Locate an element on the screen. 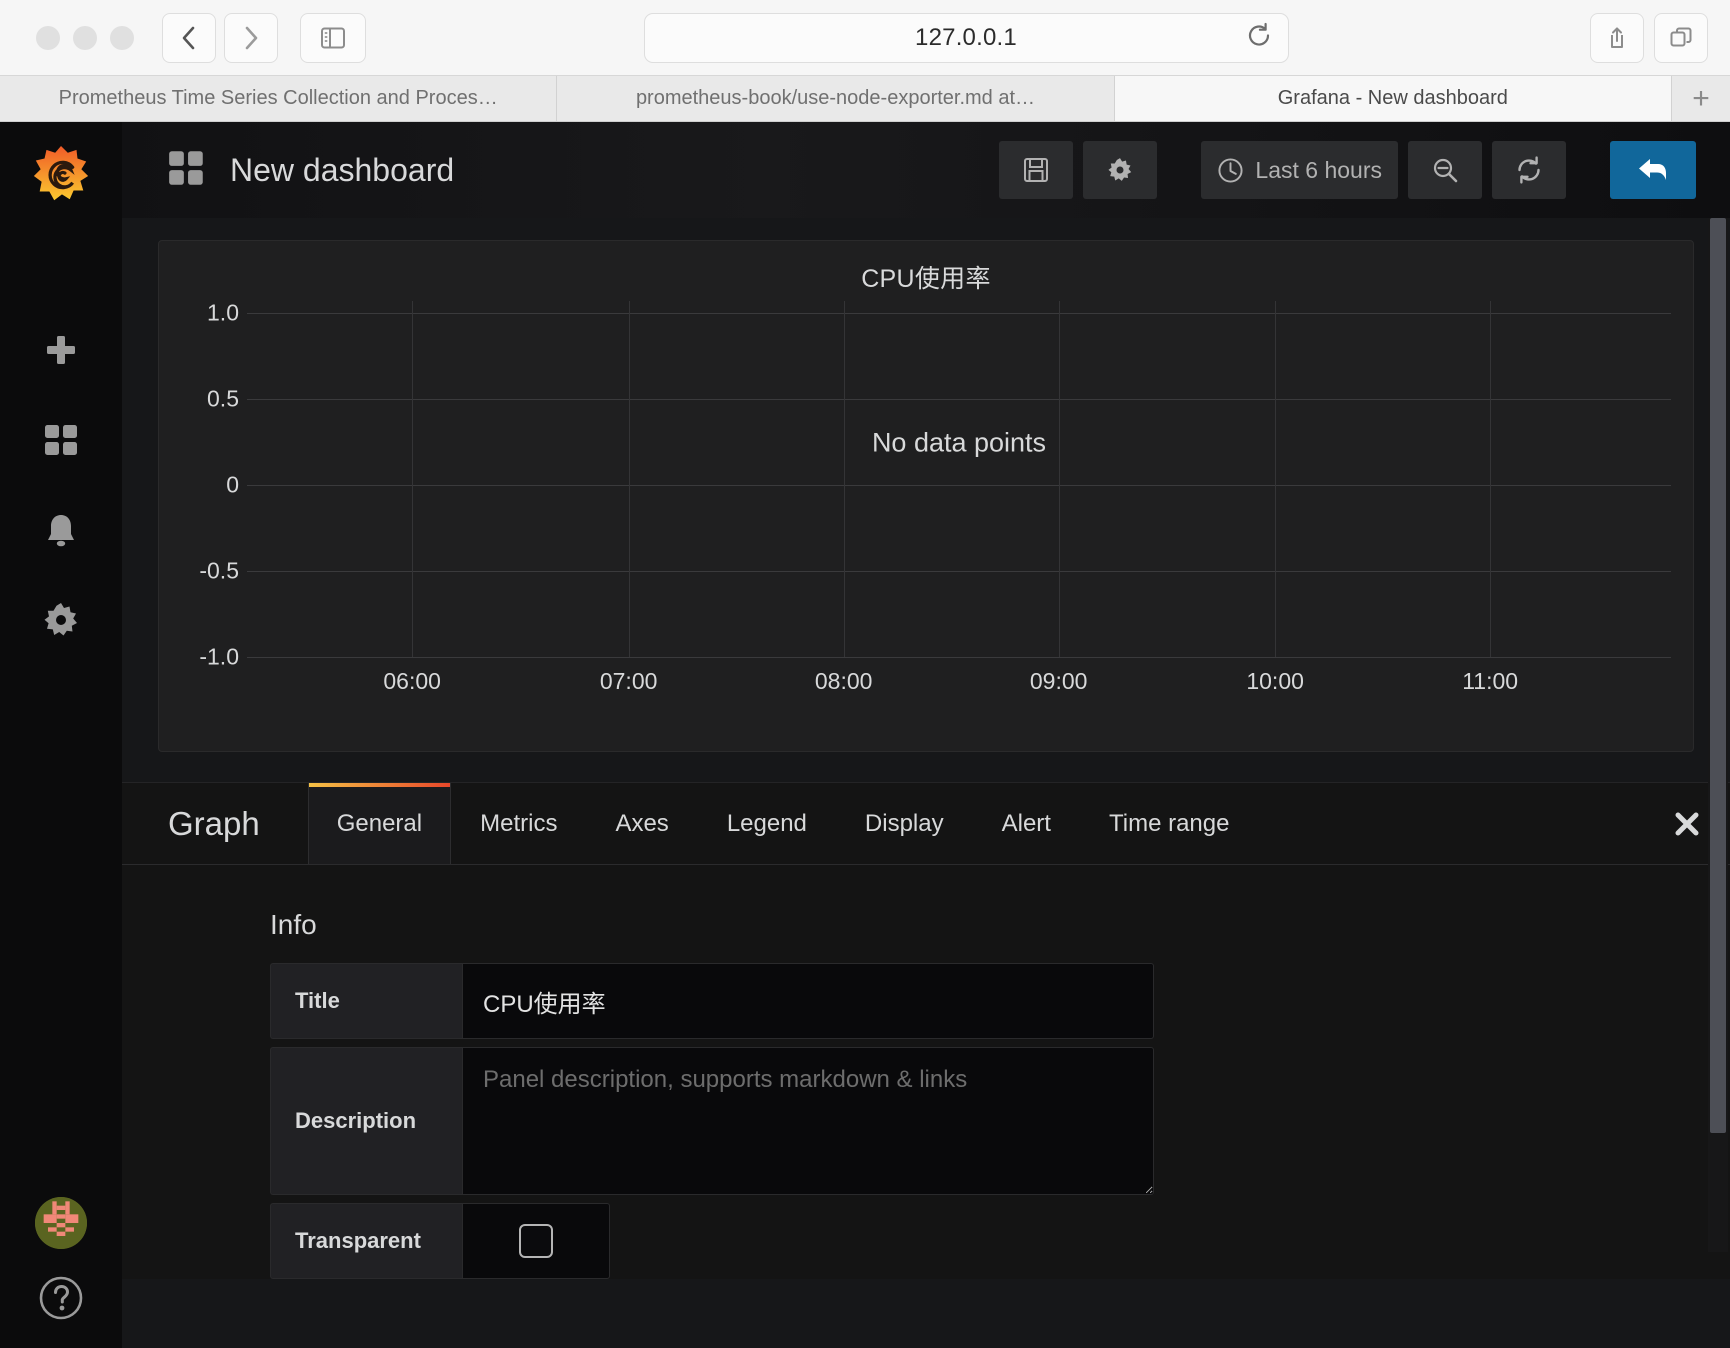  back-arrow-icon is located at coordinates (1652, 169).